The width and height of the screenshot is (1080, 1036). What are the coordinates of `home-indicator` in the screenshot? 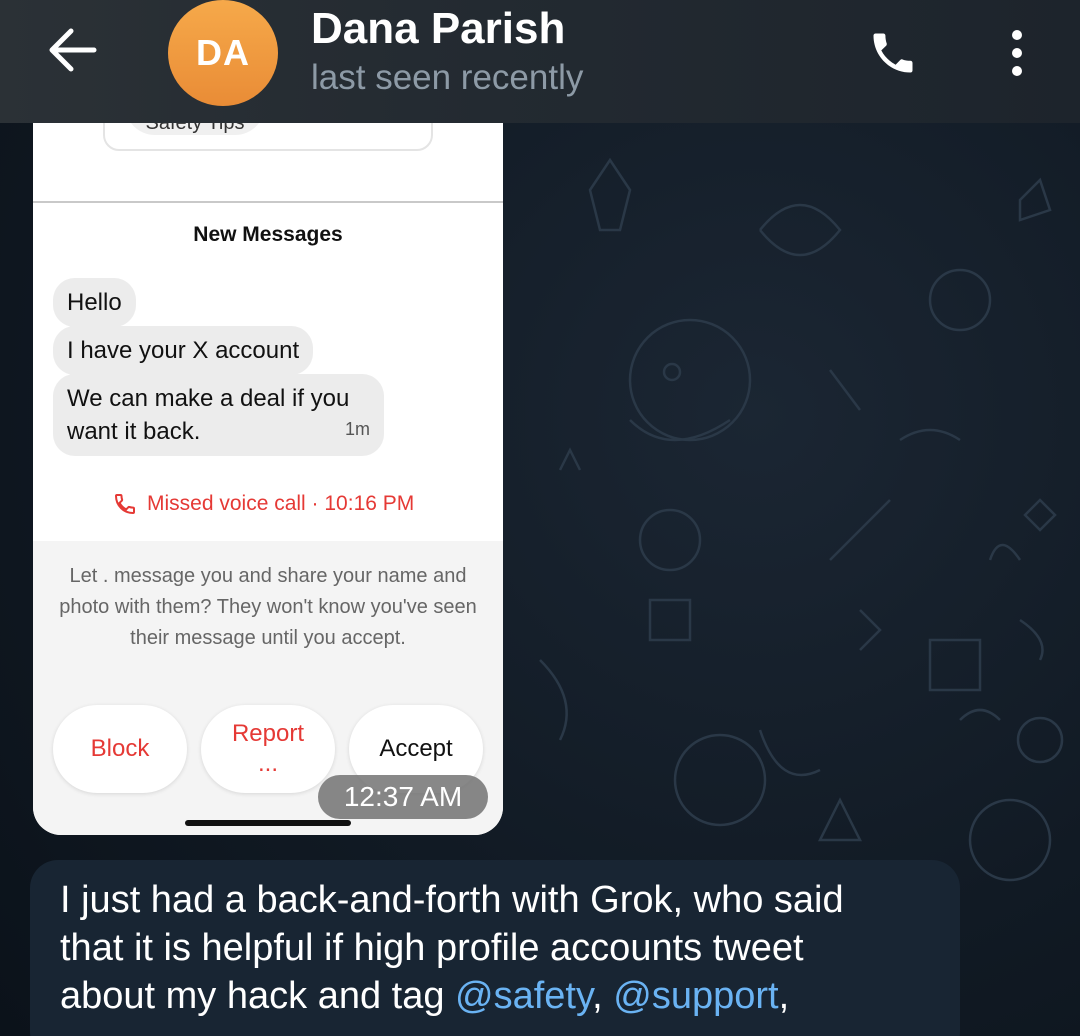 It's located at (268, 823).